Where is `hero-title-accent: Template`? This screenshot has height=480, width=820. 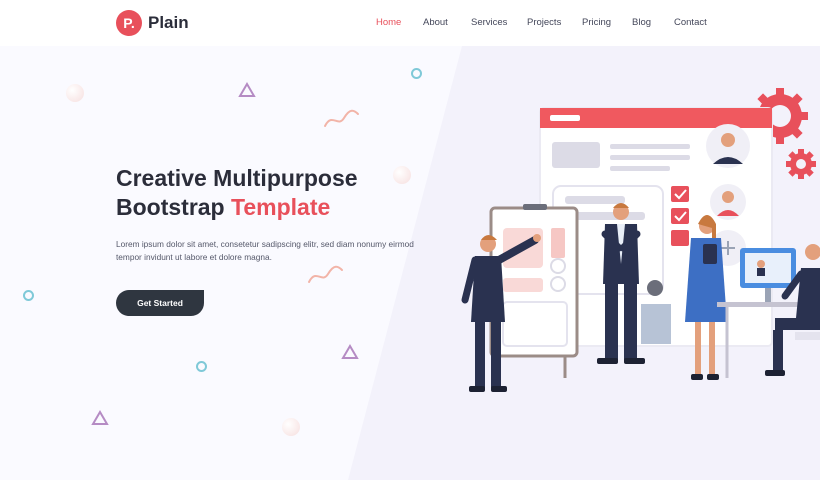
hero-title-accent: Template is located at coordinates (281, 207).